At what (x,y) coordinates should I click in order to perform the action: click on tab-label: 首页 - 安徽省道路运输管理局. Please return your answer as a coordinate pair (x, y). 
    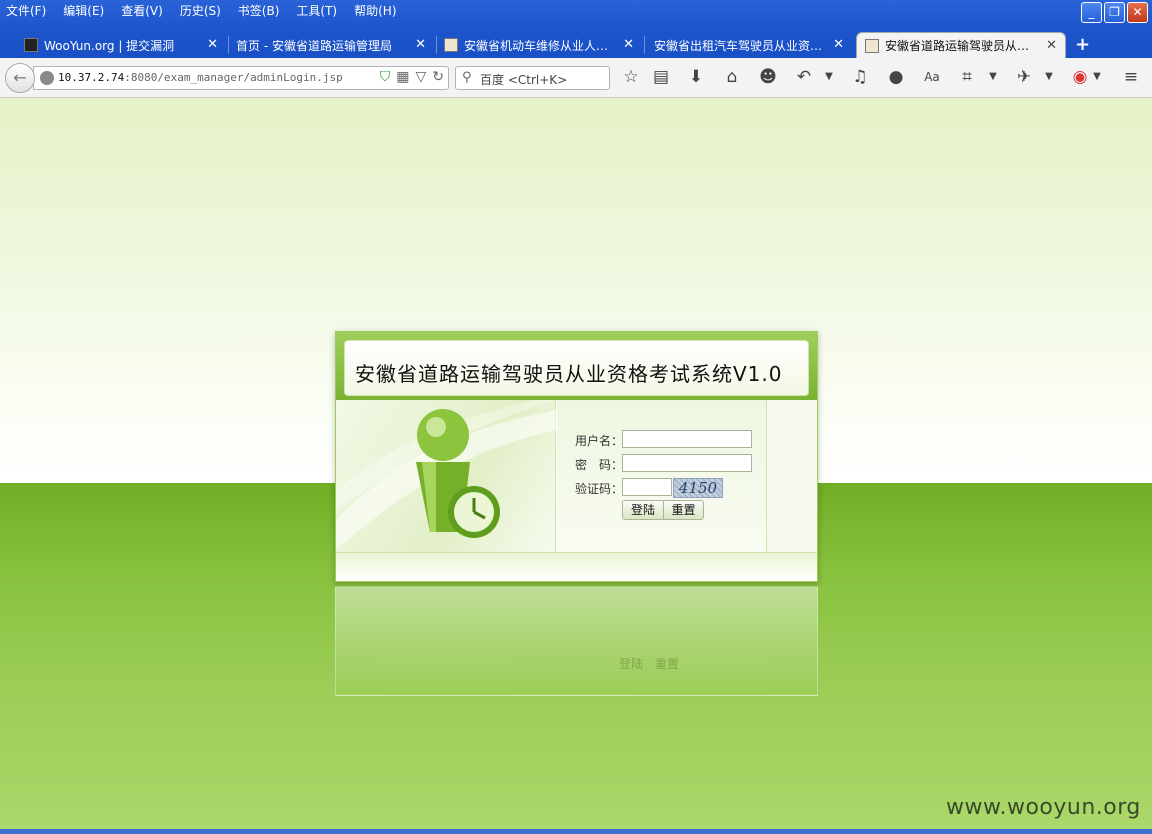
    Looking at the image, I should click on (314, 45).